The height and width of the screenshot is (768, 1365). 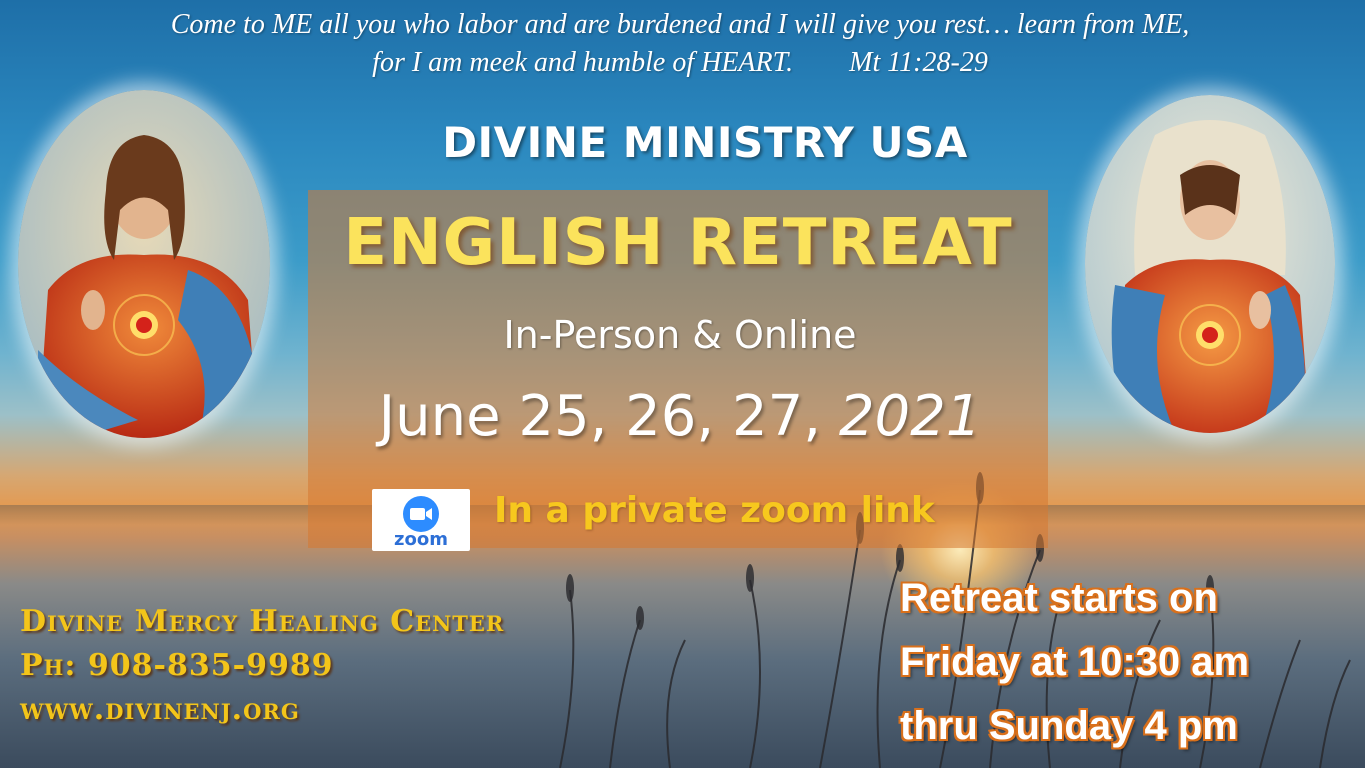 What do you see at coordinates (421, 539) in the screenshot?
I see `zoom-logo-text: zoom` at bounding box center [421, 539].